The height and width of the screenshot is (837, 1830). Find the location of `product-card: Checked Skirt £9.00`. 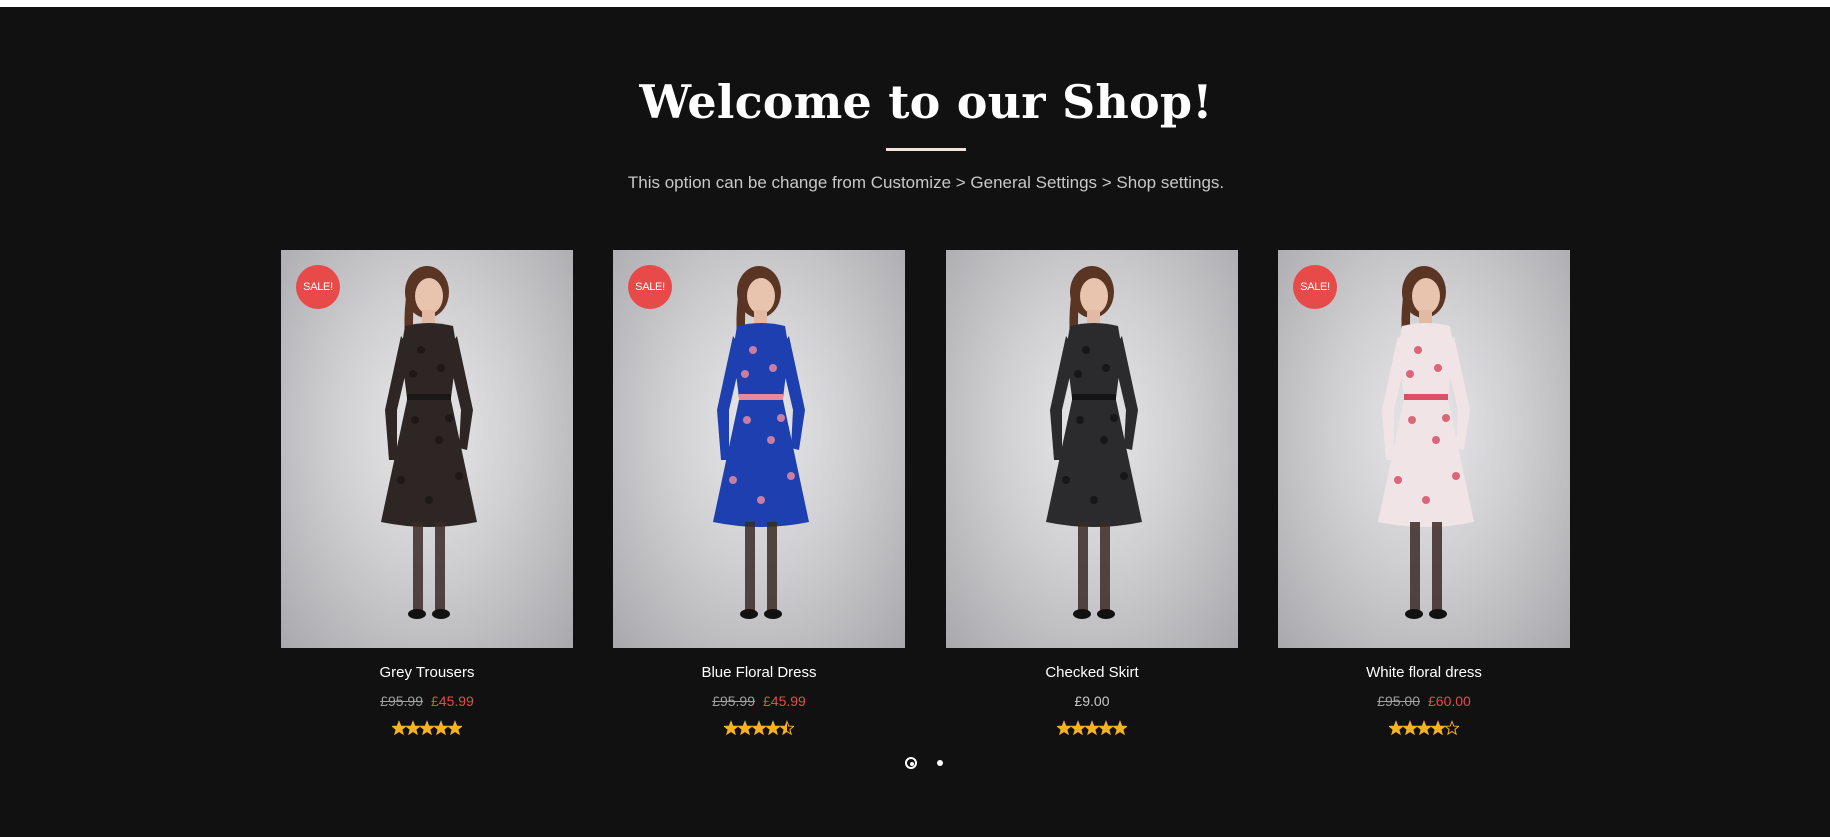

product-card: Checked Skirt £9.00 is located at coordinates (1092, 493).